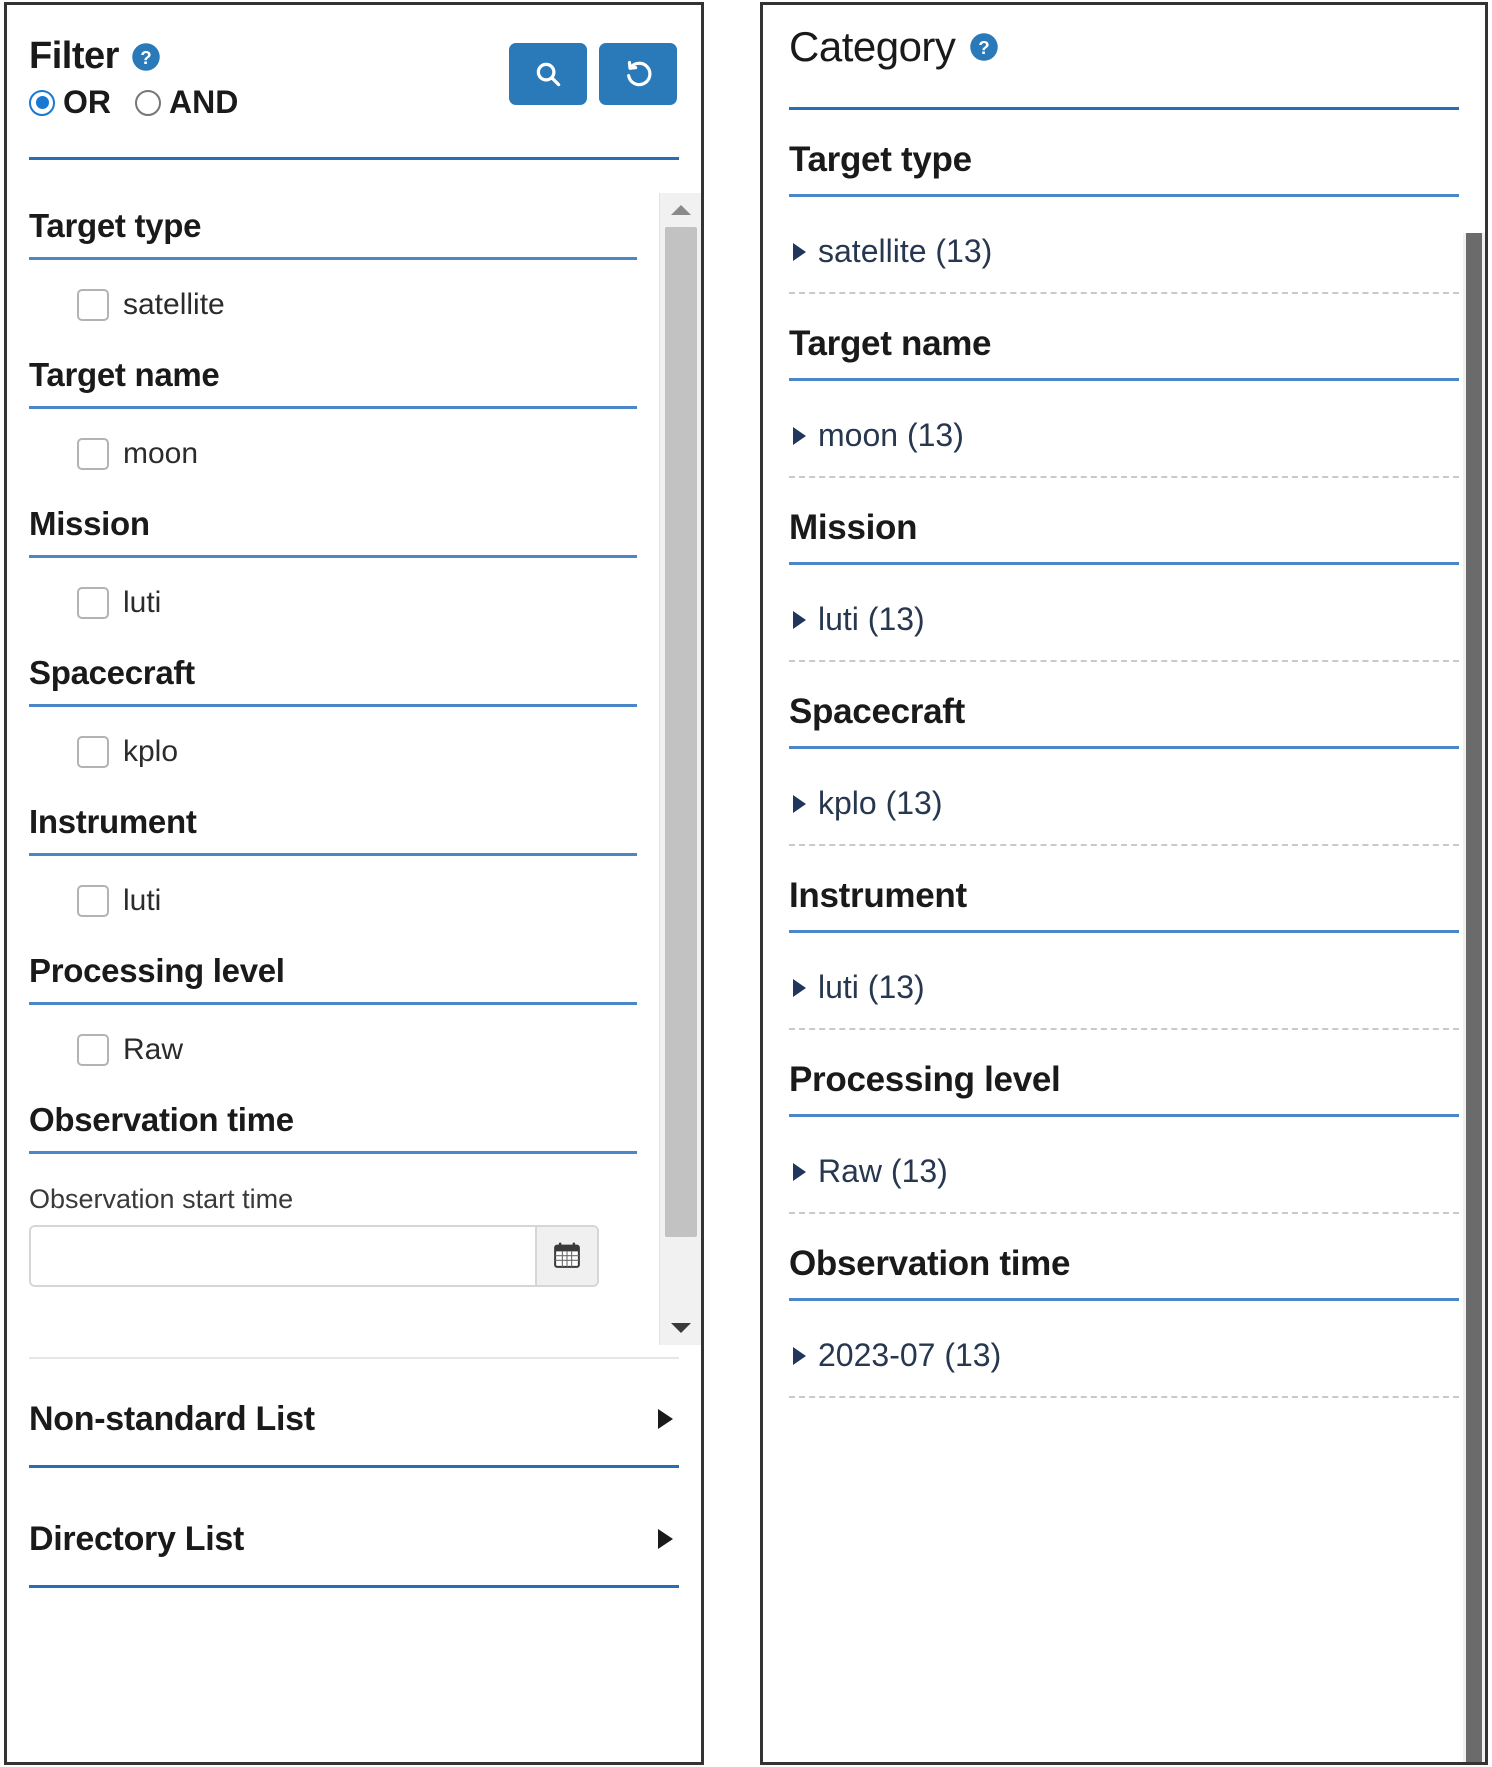  I want to click on filter-option-satellite: satellite, so click(333, 301).